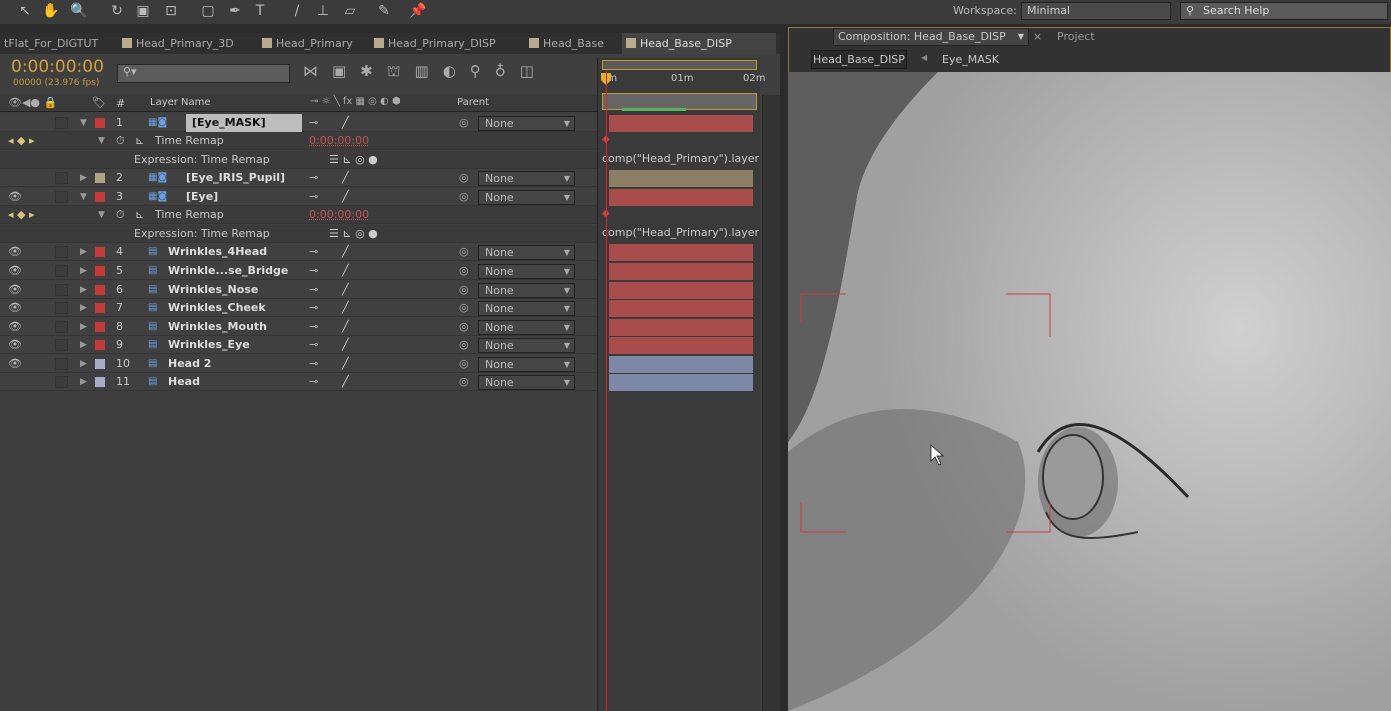  Describe the element at coordinates (859, 59) in the screenshot. I see `breadcrumb-head-base-disp: Head_Base_DISP` at that location.